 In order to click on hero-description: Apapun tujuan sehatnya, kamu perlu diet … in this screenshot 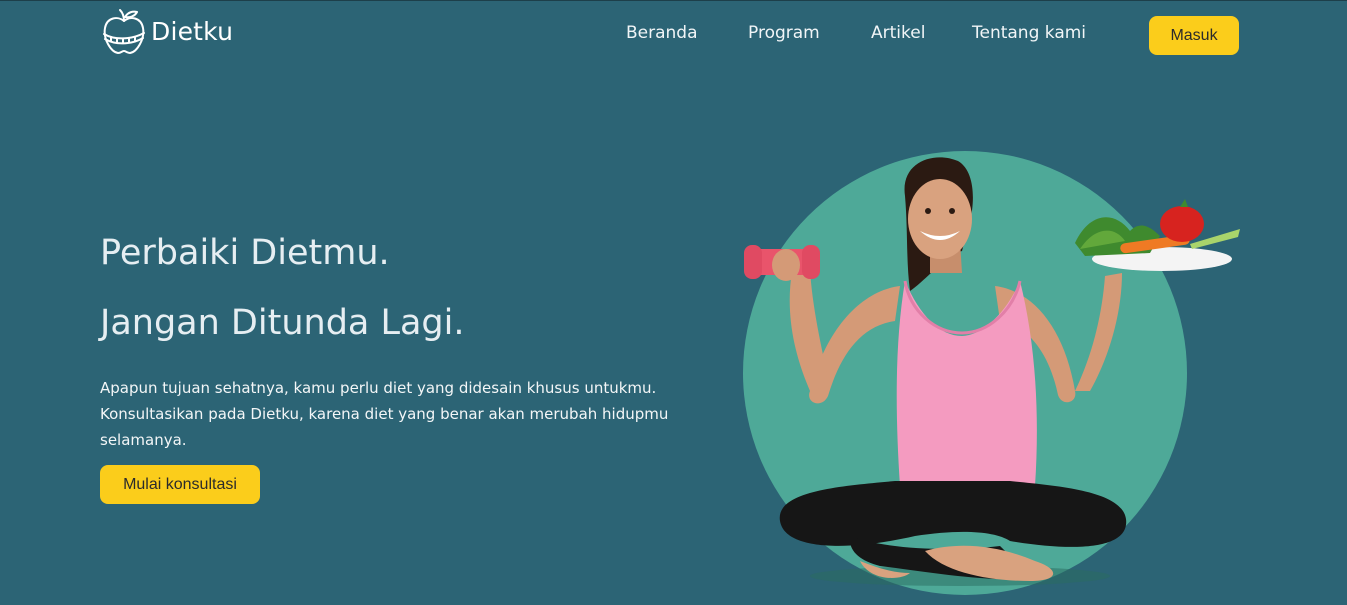, I will do `click(384, 414)`.